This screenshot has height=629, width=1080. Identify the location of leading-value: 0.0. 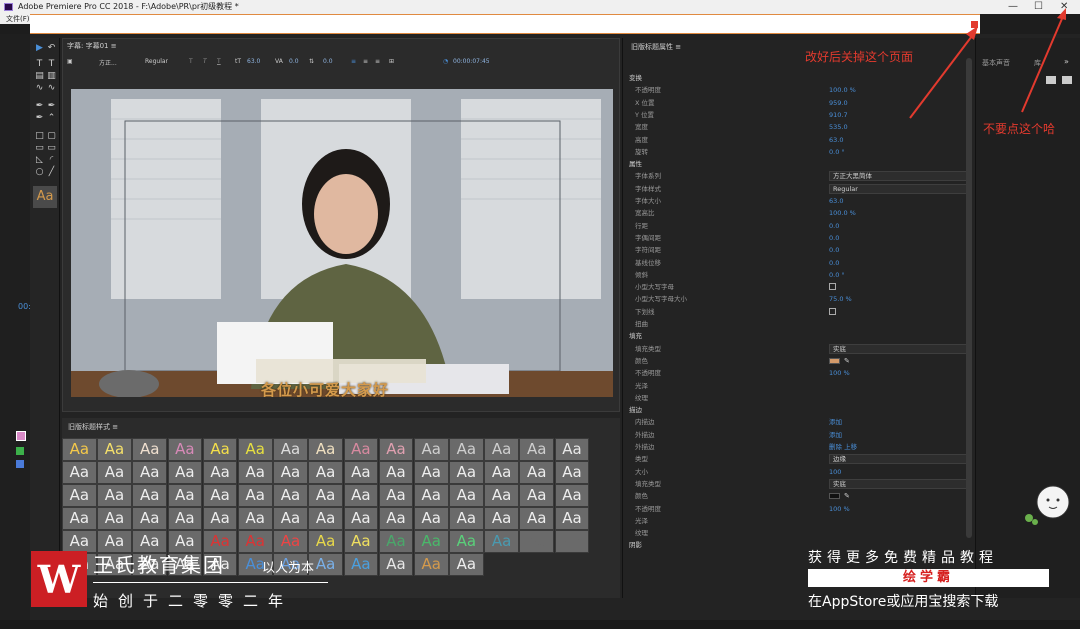
(328, 61).